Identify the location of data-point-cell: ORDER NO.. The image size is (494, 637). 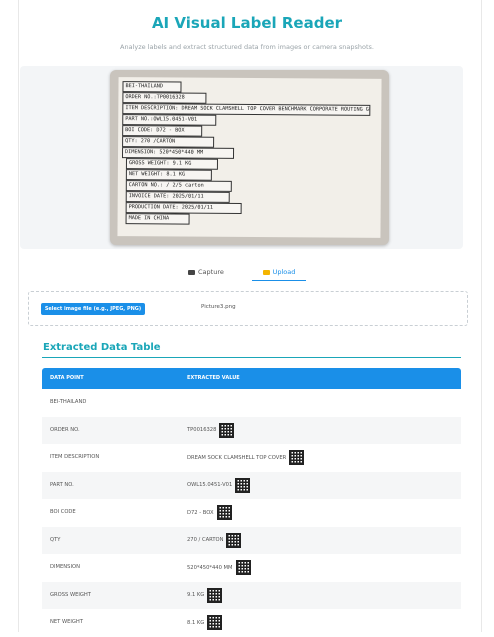
(65, 429).